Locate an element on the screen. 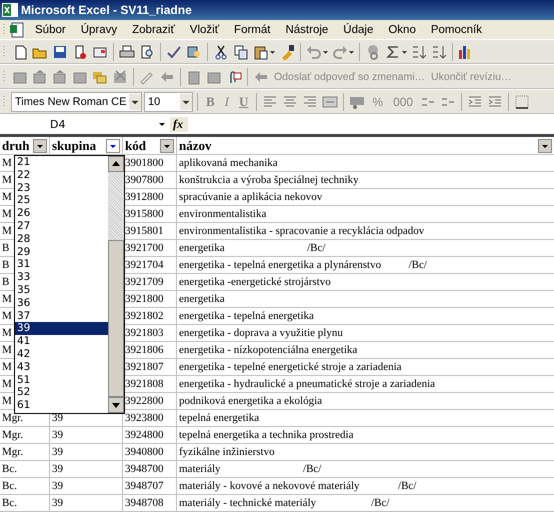 The height and width of the screenshot is (512, 554). filter-option: 22 is located at coordinates (61, 175).